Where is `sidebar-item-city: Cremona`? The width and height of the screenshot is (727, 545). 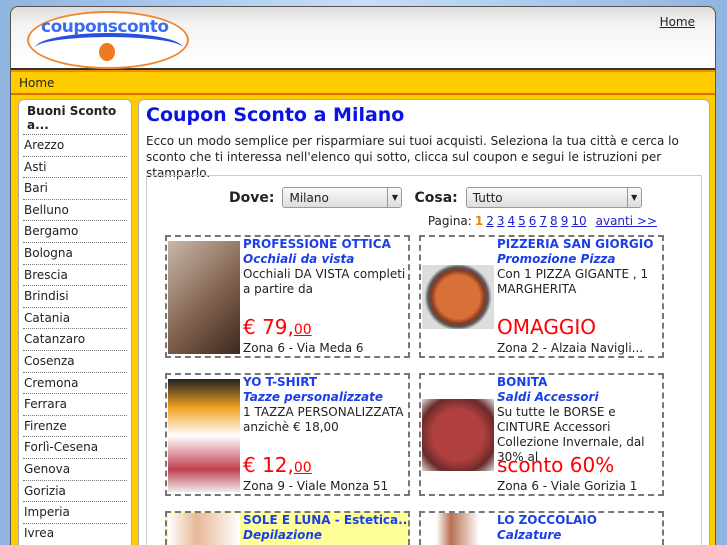 sidebar-item-city: Cremona is located at coordinates (75, 384).